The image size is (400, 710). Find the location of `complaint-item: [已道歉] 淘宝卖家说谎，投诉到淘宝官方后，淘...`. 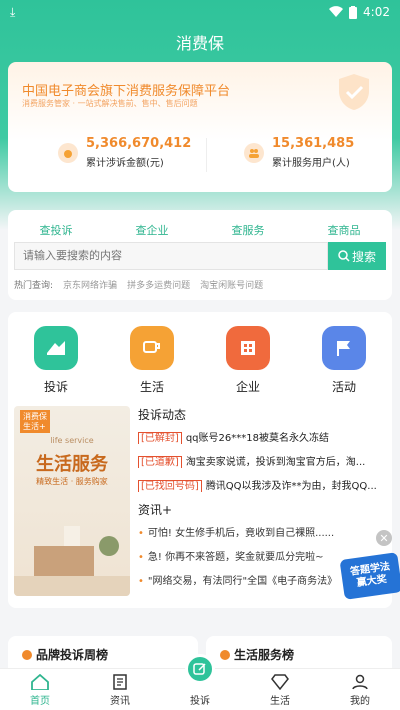

complaint-item: [已道歉] 淘宝卖家说谎，投诉到淘宝官方后，淘... is located at coordinates (263, 460).